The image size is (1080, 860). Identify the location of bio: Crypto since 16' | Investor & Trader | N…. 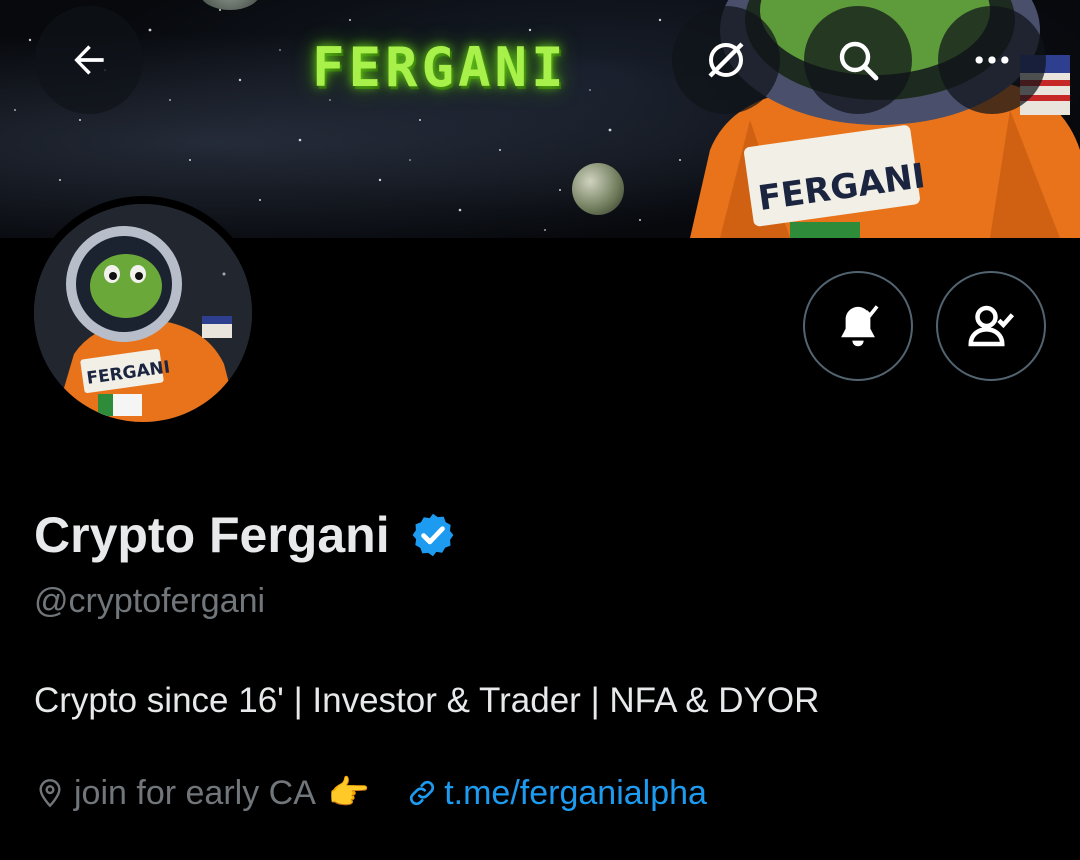
(427, 700).